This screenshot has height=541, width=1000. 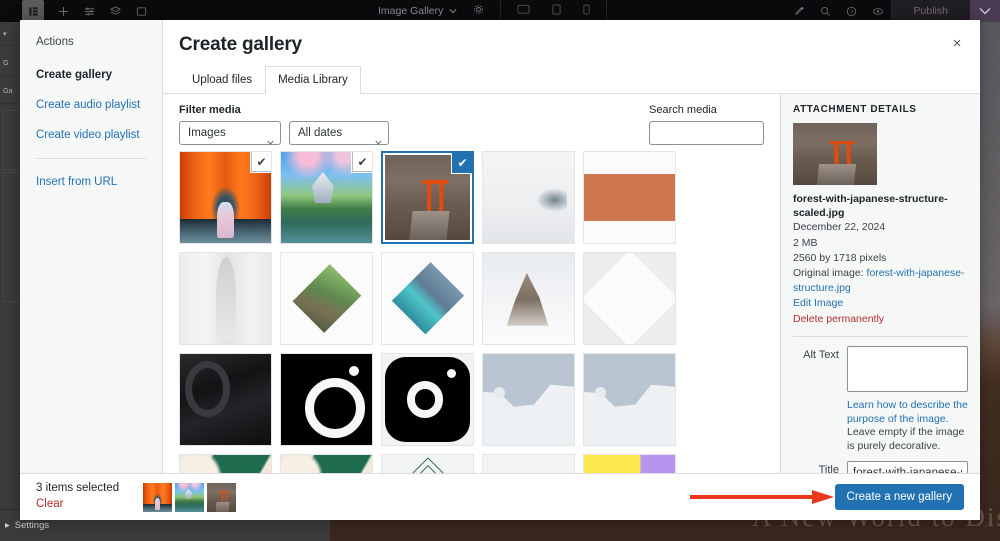 What do you see at coordinates (821, 354) in the screenshot?
I see `alt-text-label: Alt Text` at bounding box center [821, 354].